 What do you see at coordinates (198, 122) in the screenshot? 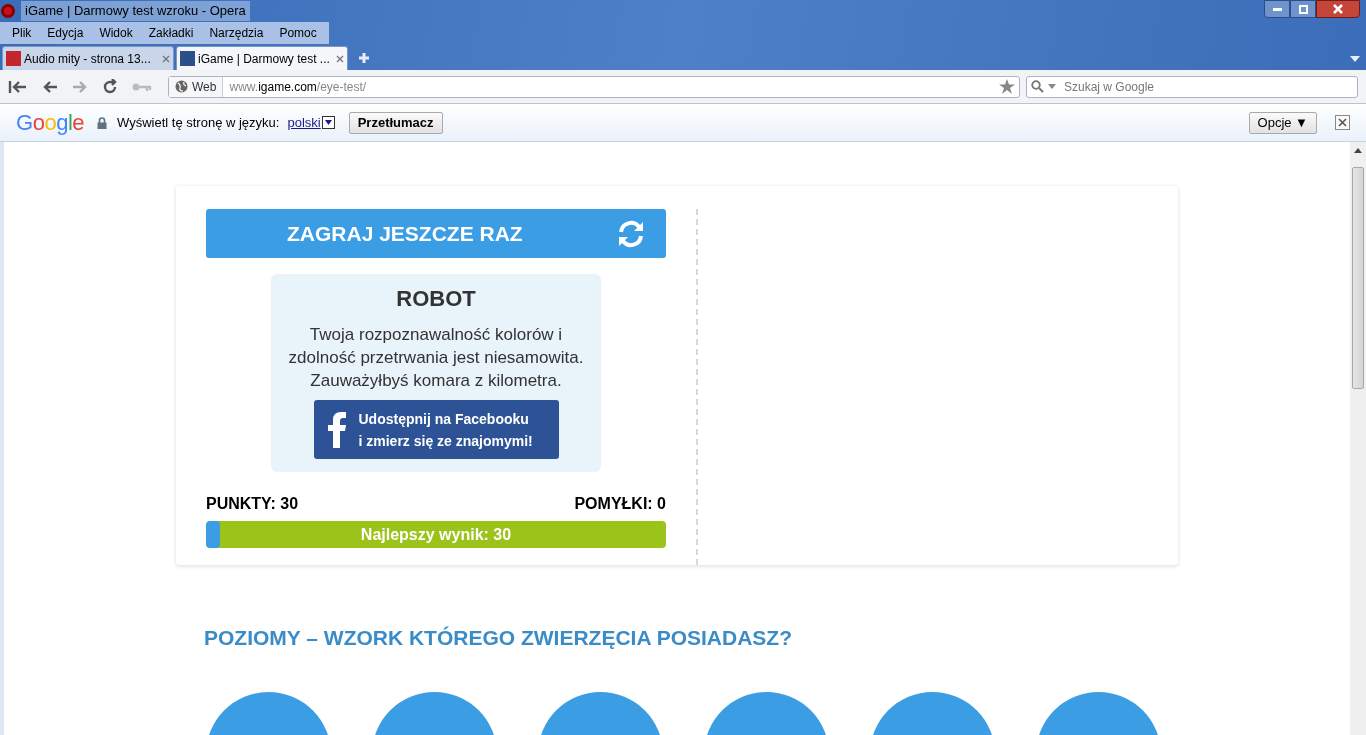
I see `translate-prompt: Wyświetl tę stronę w języku:` at bounding box center [198, 122].